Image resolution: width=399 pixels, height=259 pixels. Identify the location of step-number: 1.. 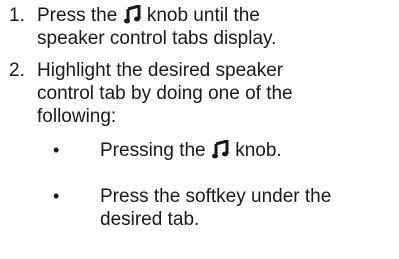
(17, 15).